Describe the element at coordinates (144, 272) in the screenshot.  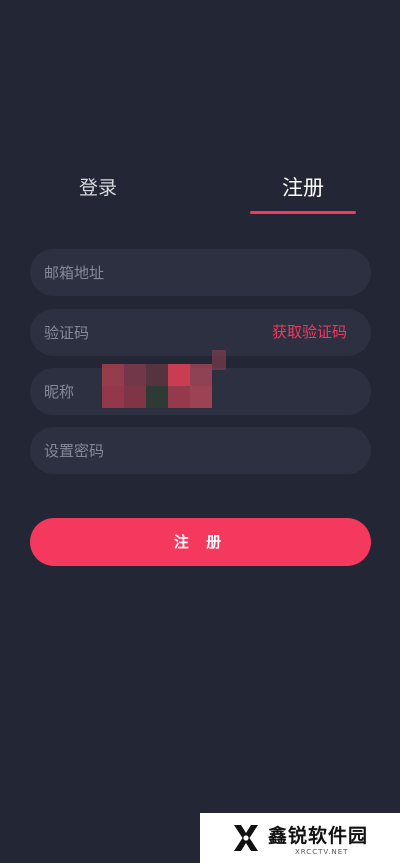
I see `email-input` at that location.